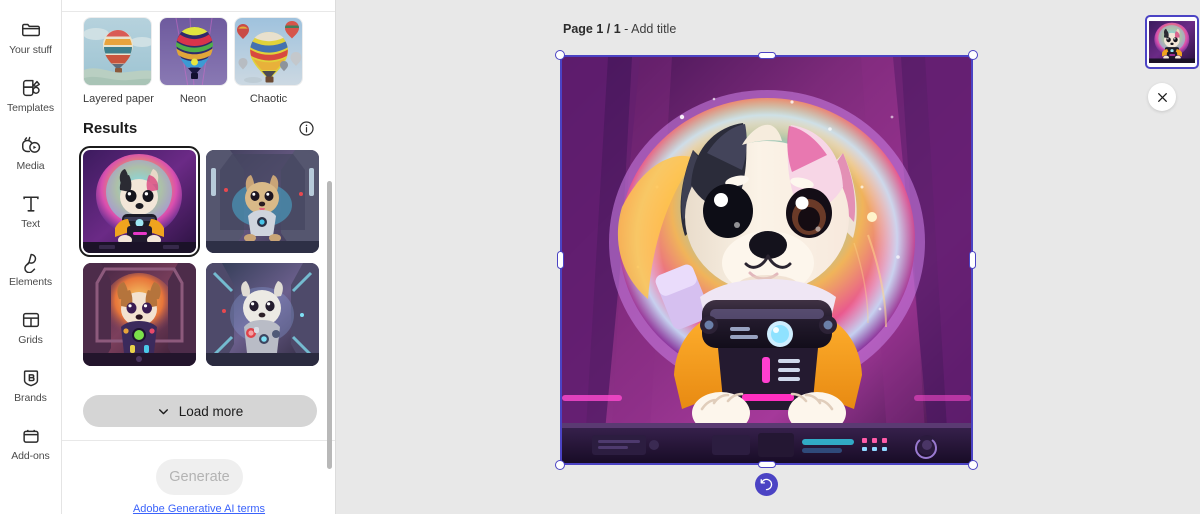 The width and height of the screenshot is (1200, 514). What do you see at coordinates (30, 339) in the screenshot?
I see `sidebar-item-label: Grids` at bounding box center [30, 339].